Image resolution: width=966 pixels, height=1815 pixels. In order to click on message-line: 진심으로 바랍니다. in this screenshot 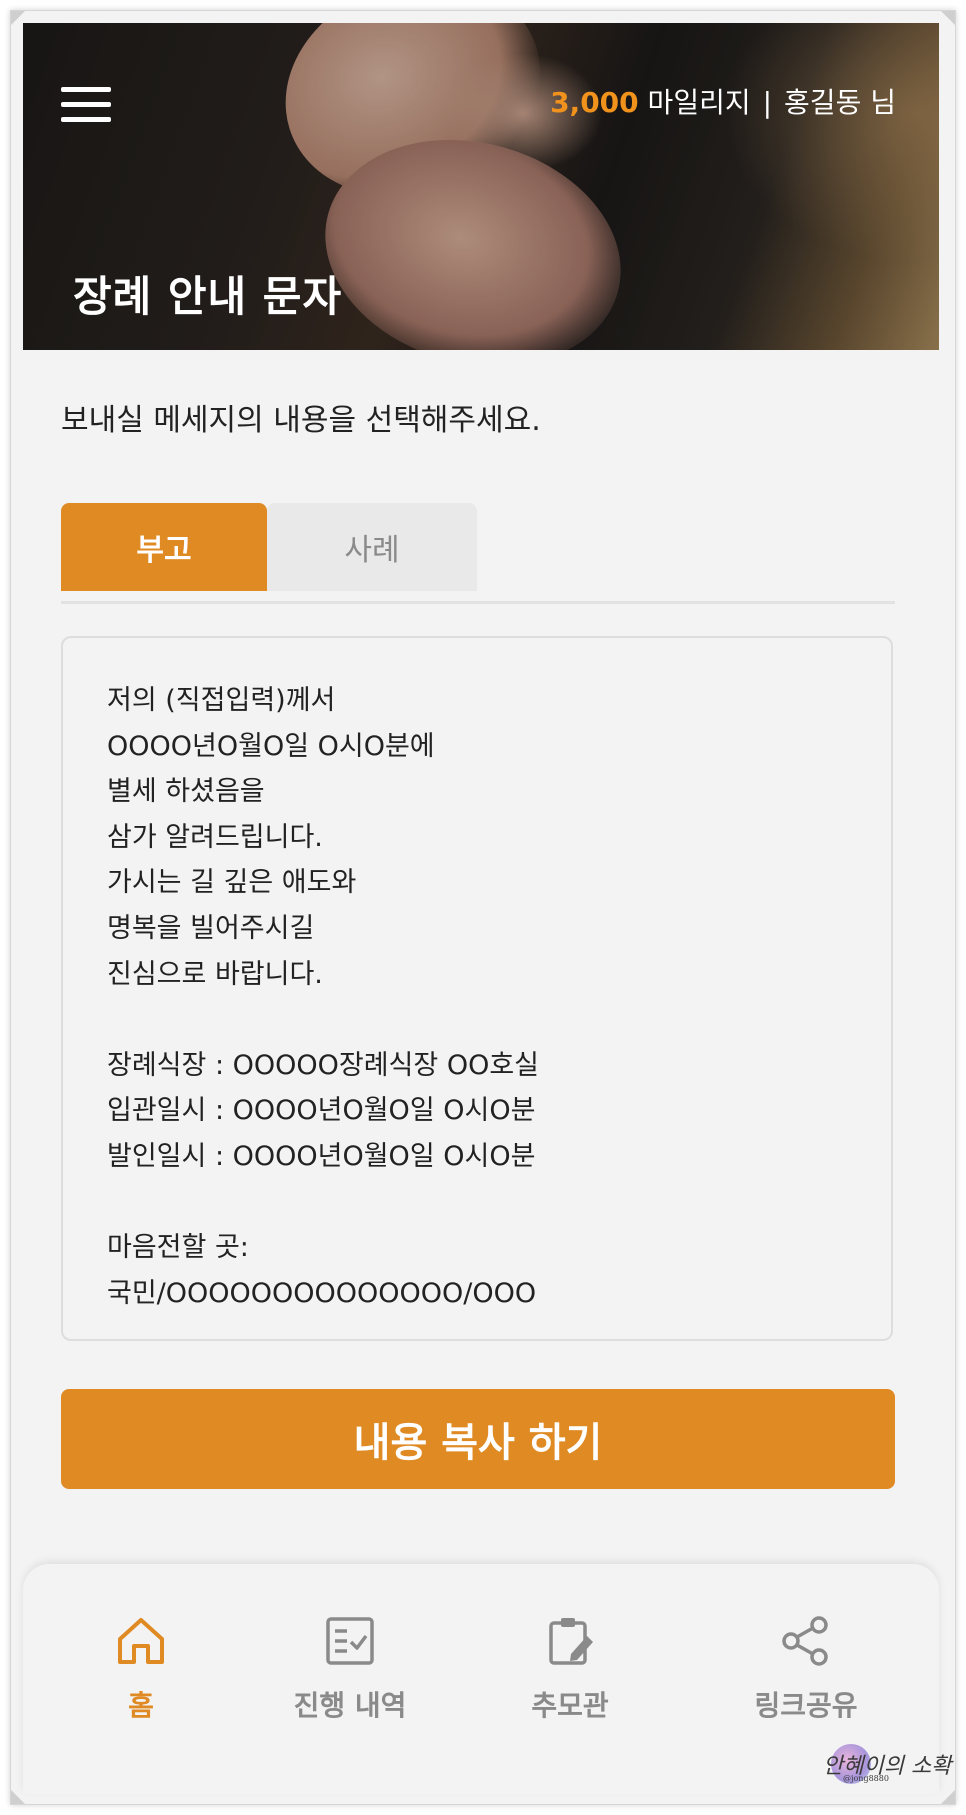, I will do `click(215, 974)`.